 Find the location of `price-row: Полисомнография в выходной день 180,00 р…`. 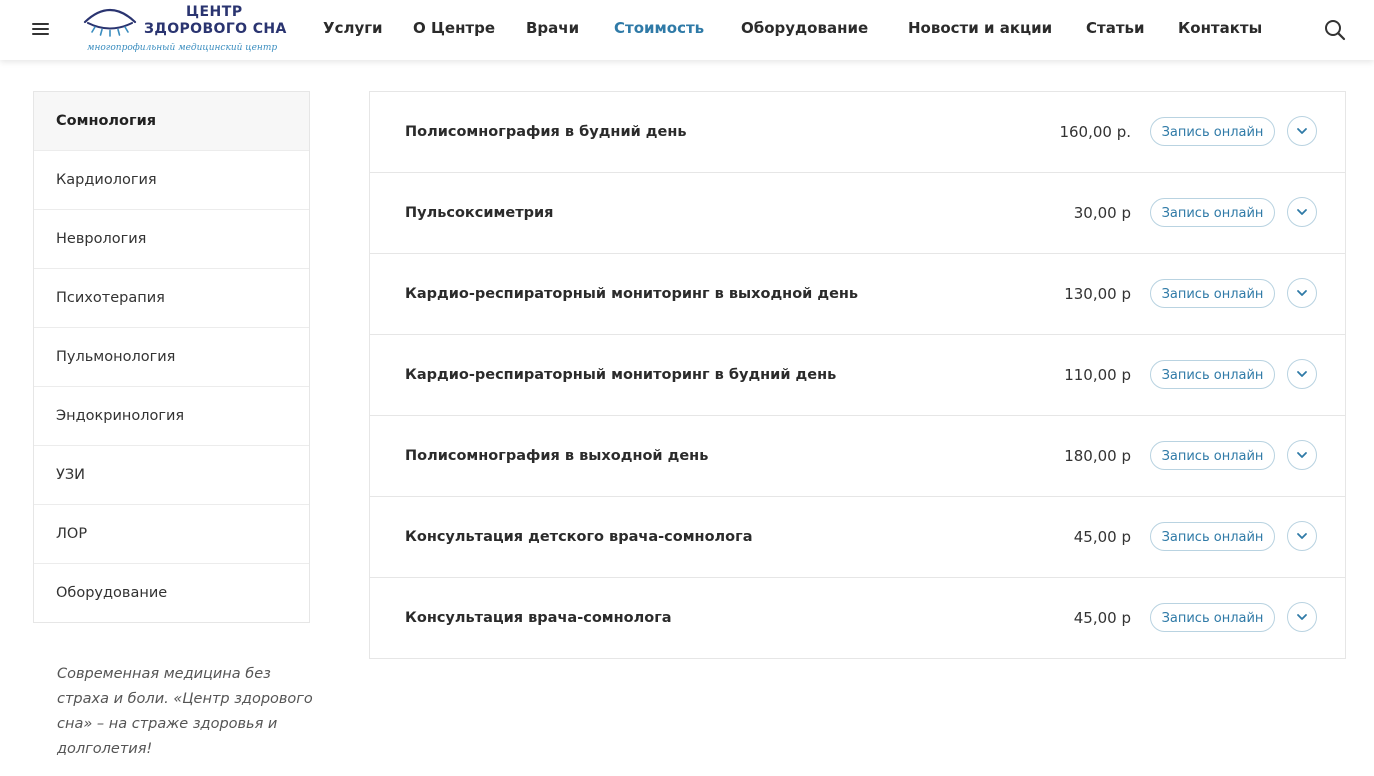

price-row: Полисомнография в выходной день 180,00 р… is located at coordinates (857, 456).